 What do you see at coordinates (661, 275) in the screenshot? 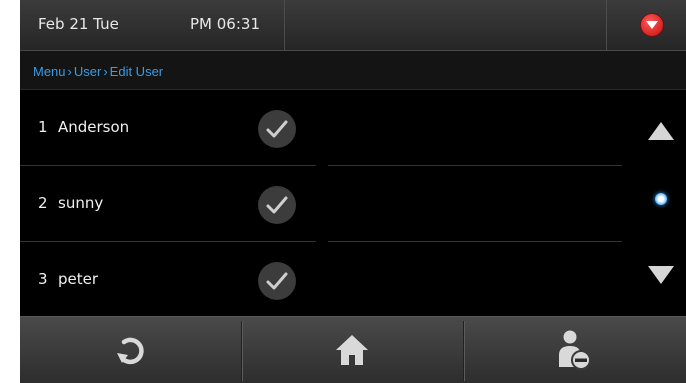
I see `triangle-down-icon` at bounding box center [661, 275].